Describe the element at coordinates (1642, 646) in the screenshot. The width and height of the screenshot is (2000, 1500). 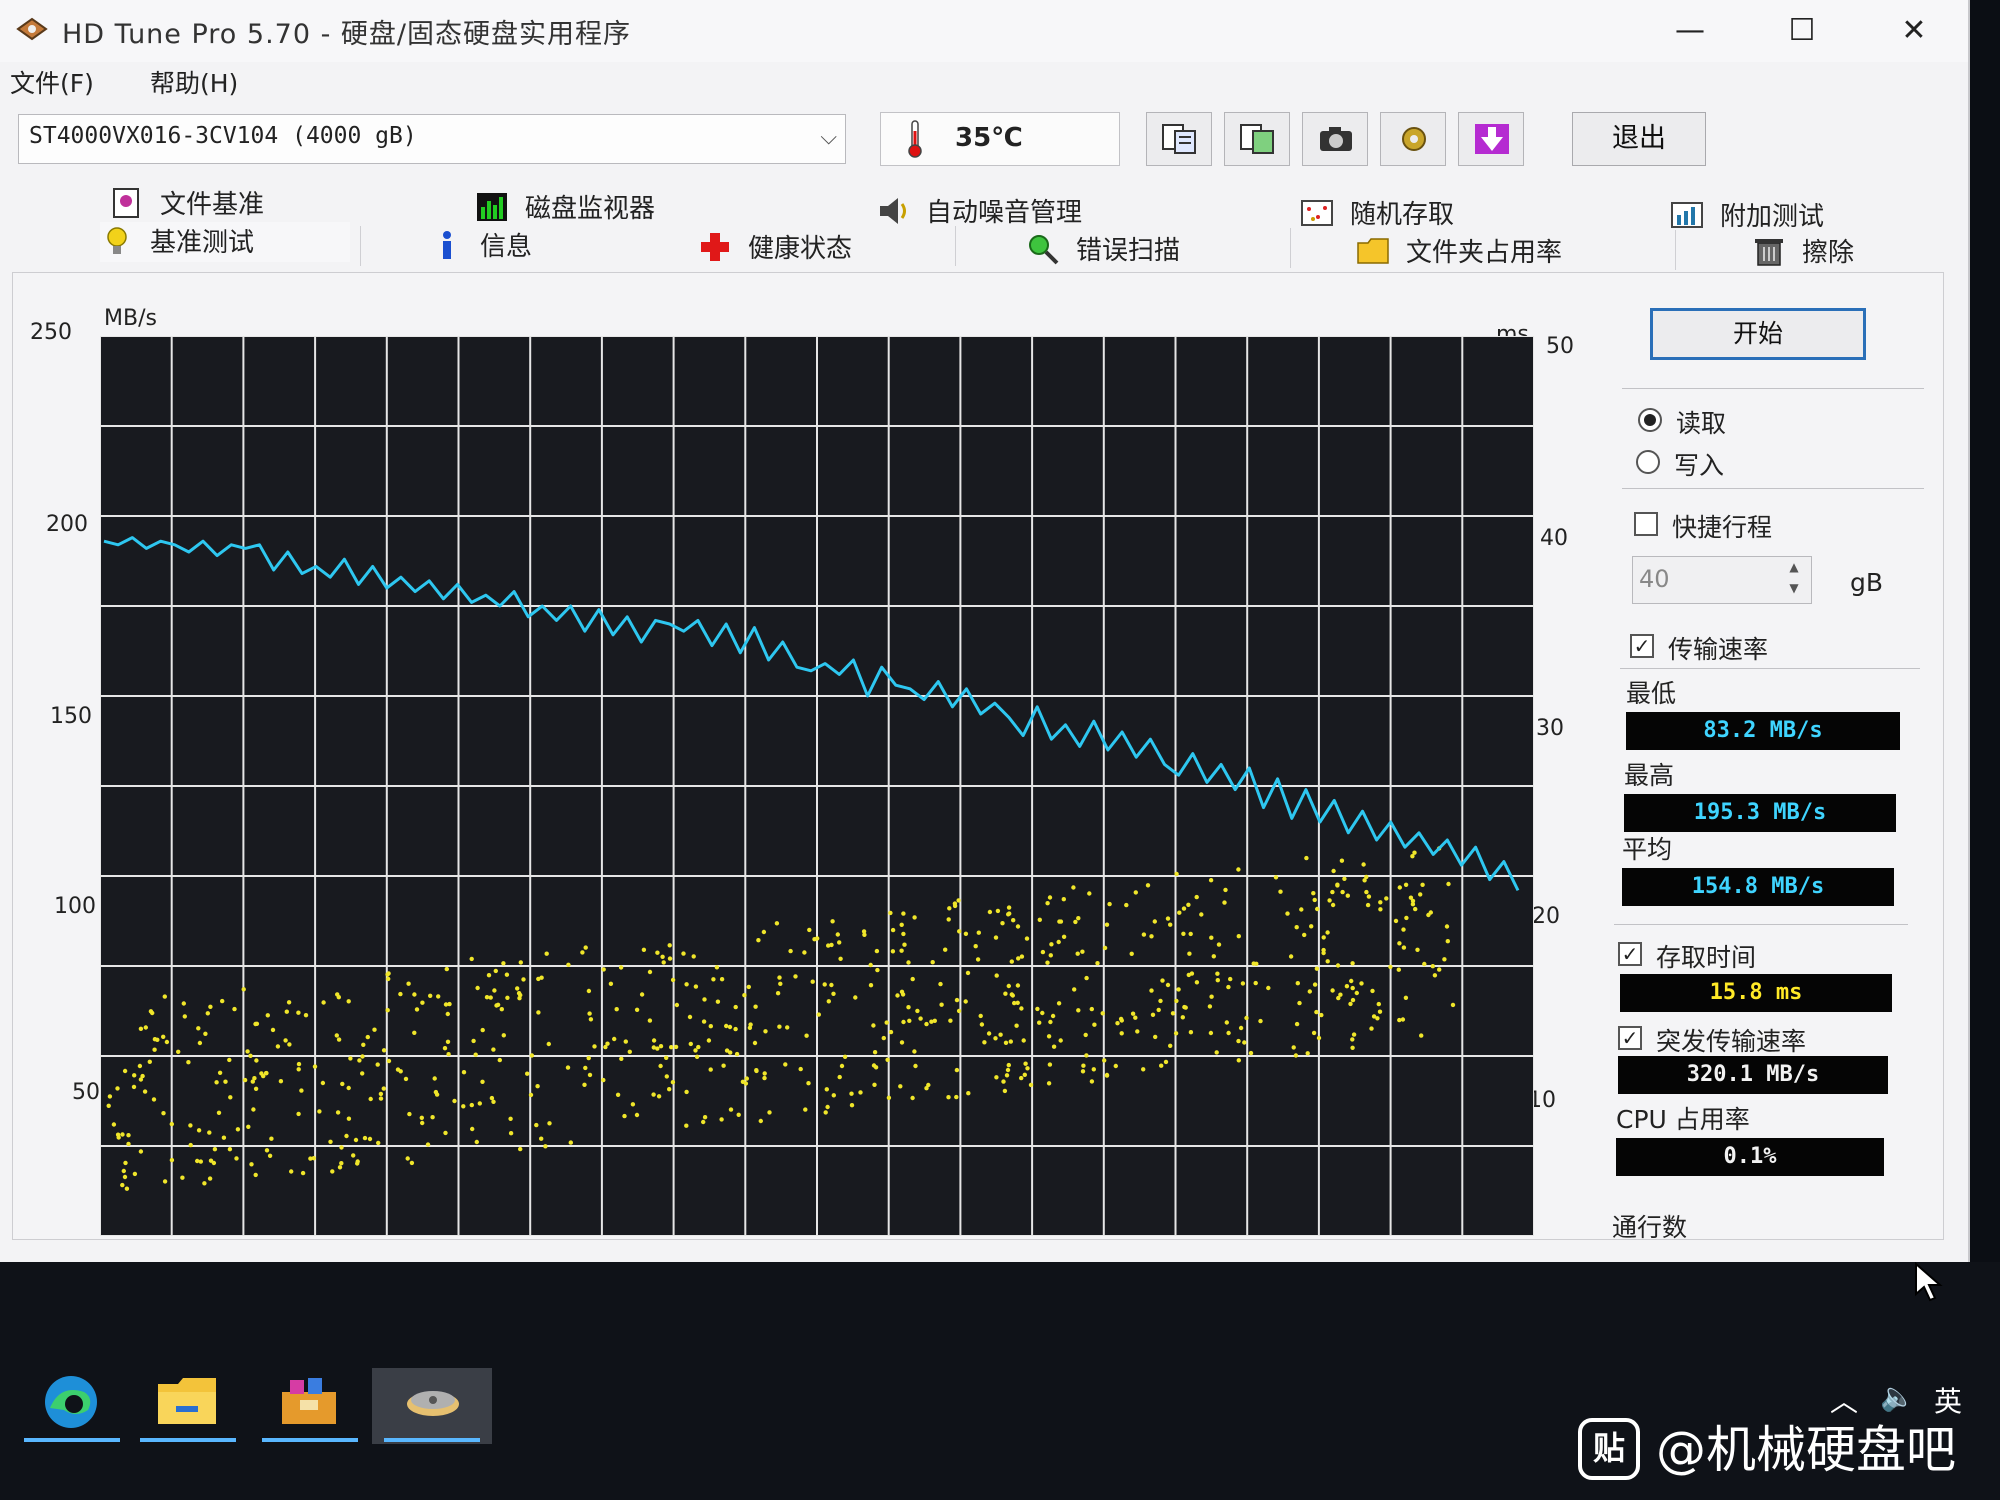
I see `transfer-rate-checkbox: ✓` at that location.